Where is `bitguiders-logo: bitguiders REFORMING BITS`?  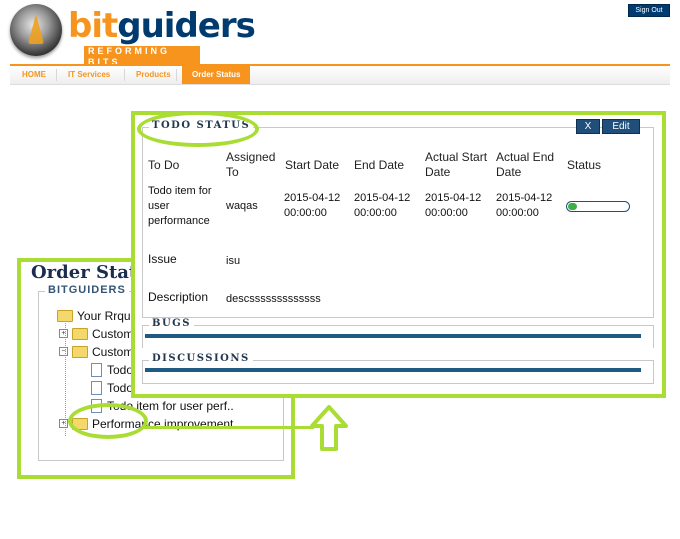 bitguiders-logo: bitguiders REFORMING BITS is located at coordinates (133, 36).